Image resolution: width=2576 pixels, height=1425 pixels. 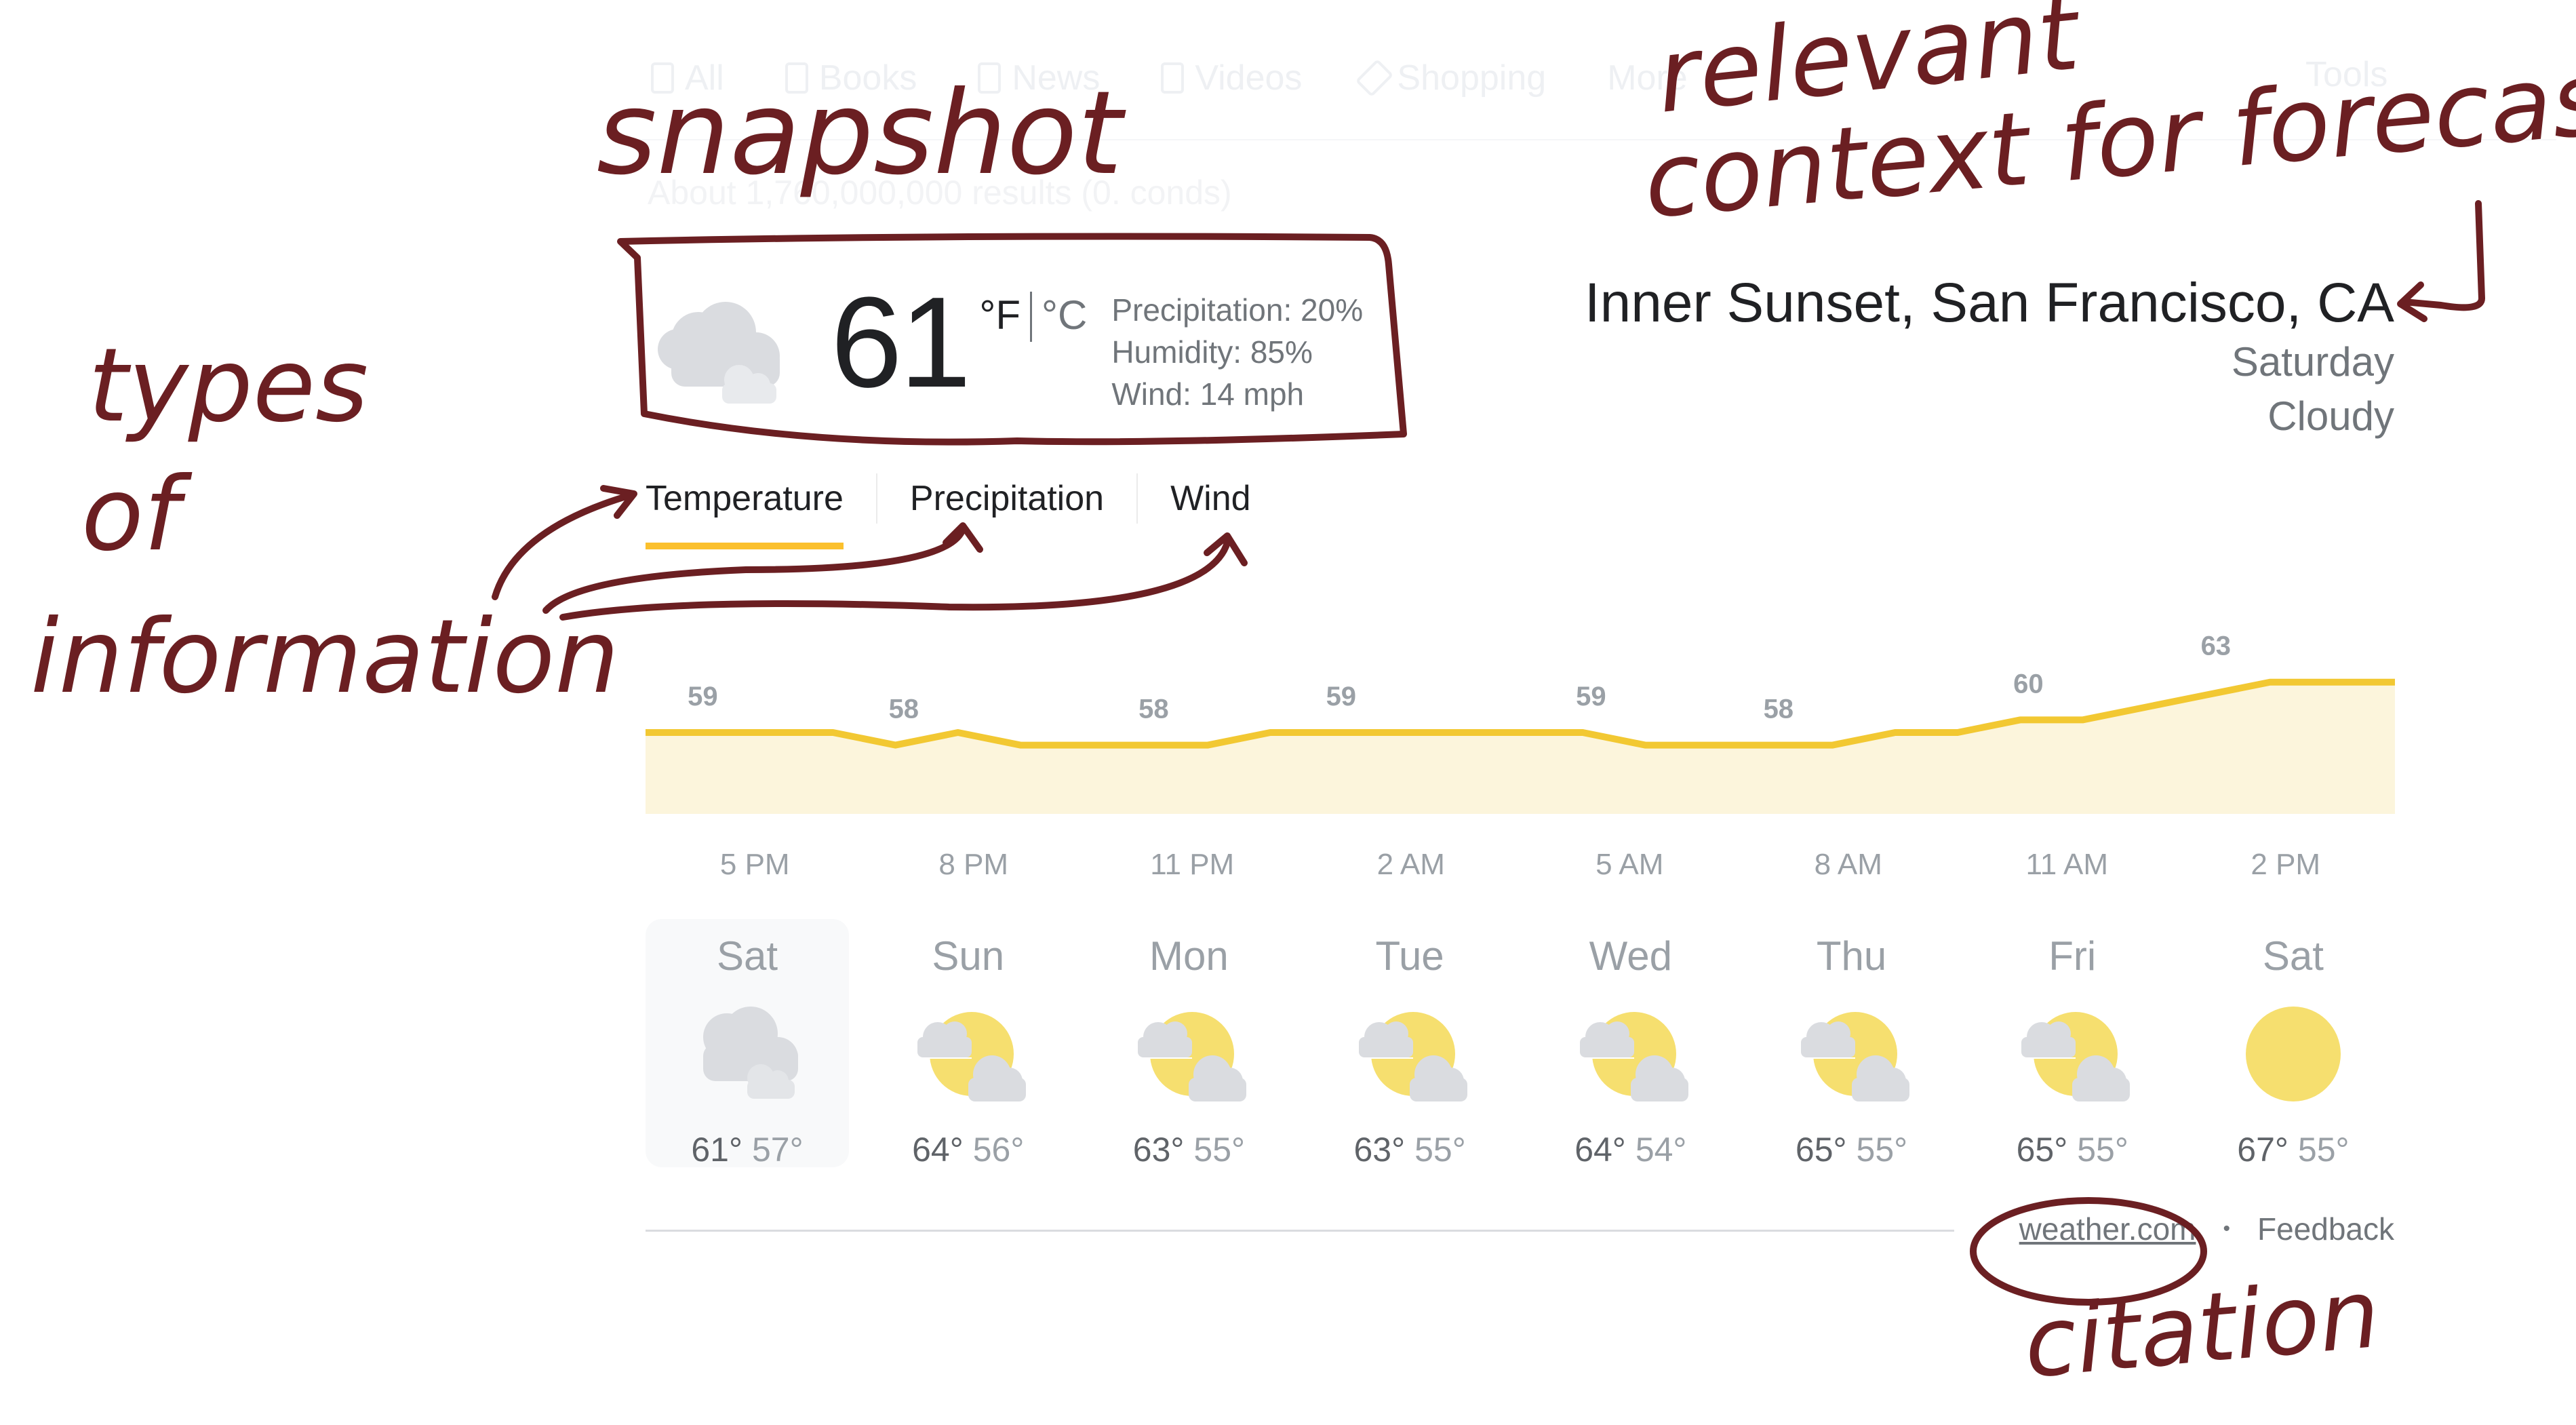 What do you see at coordinates (1039, 78) in the screenshot?
I see `nav-news: News` at bounding box center [1039, 78].